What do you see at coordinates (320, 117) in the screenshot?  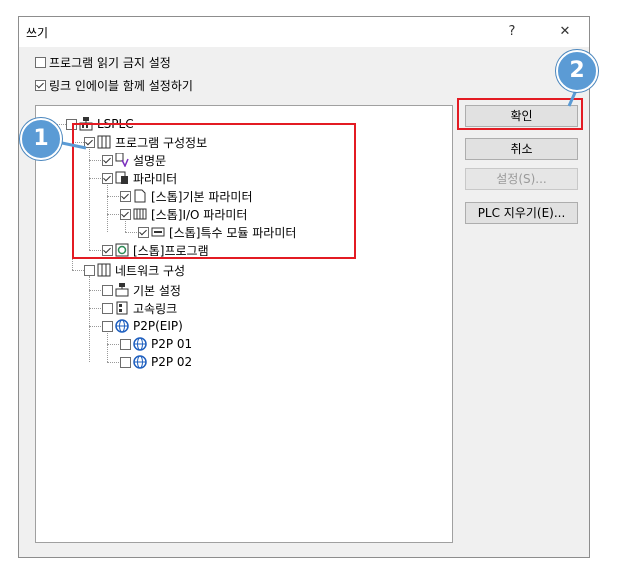 I see `annotation-arrows` at bounding box center [320, 117].